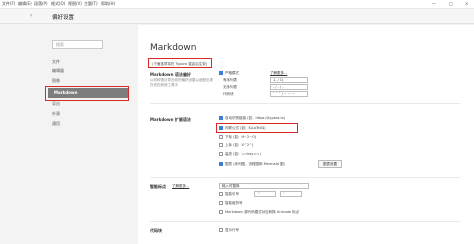  Describe the element at coordinates (228, 94) in the screenshot. I see `code-block-style-label: 代码块` at that location.